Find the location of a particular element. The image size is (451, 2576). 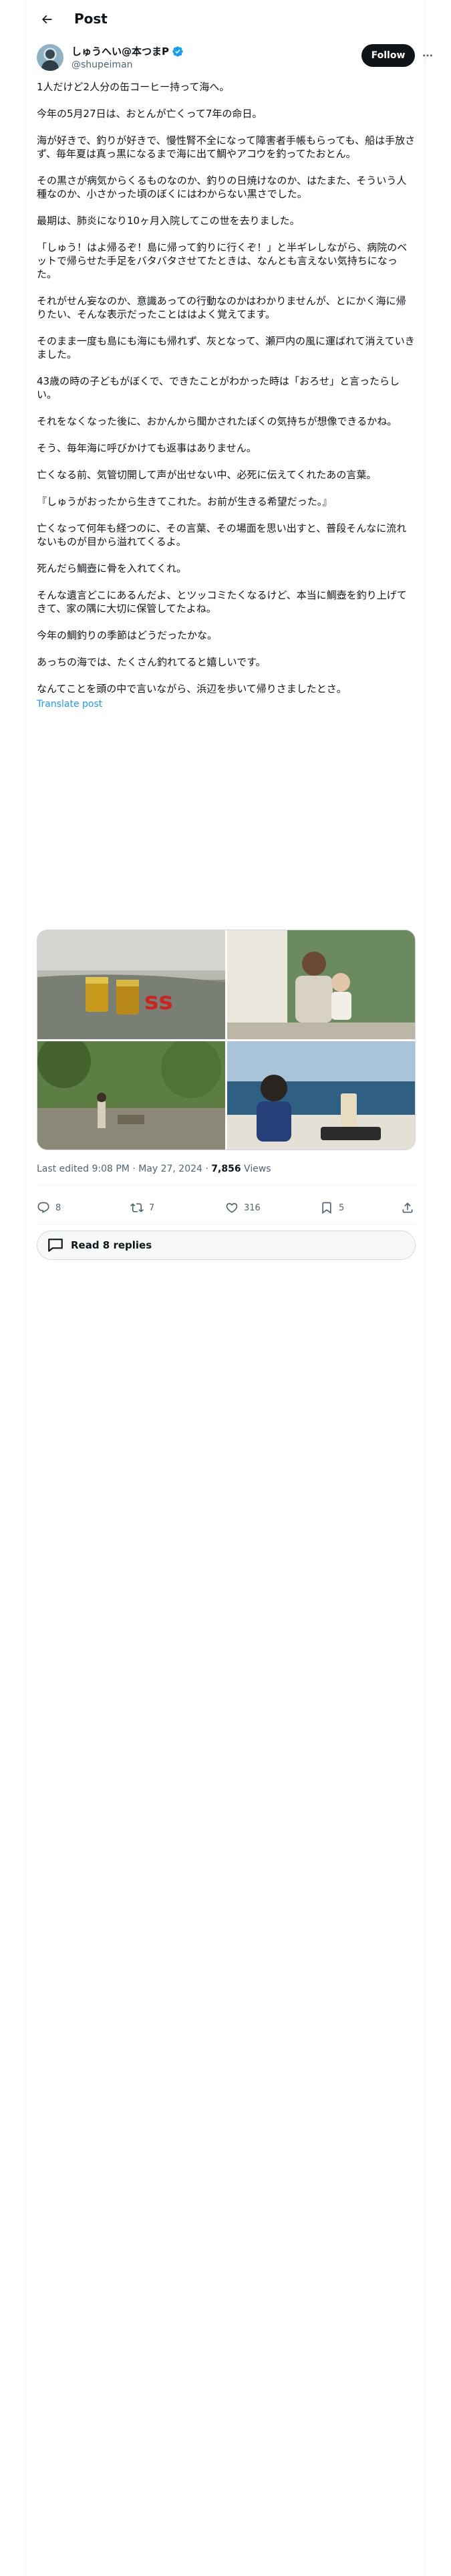

tweet-paragraph: なんてことを頭の中で言いながら、浜辺を歩いて帰りさましたとさ。 is located at coordinates (192, 689).